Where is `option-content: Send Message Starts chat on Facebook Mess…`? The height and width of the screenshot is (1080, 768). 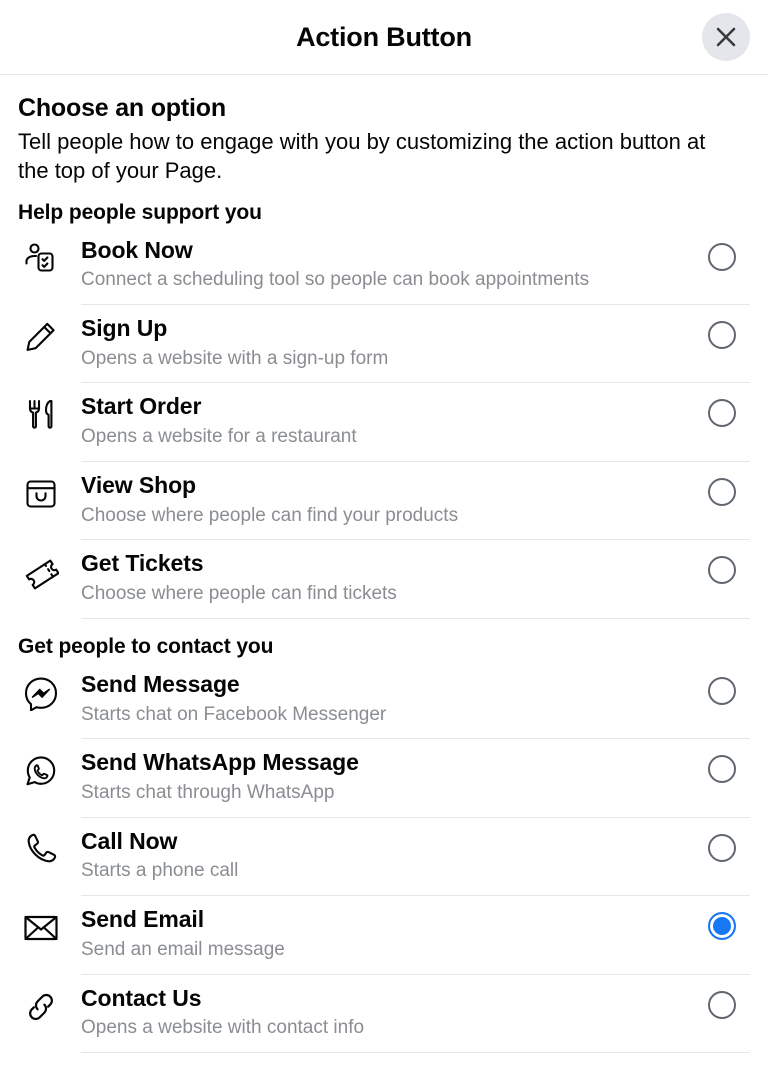 option-content: Send Message Starts chat on Facebook Mess… is located at coordinates (415, 700).